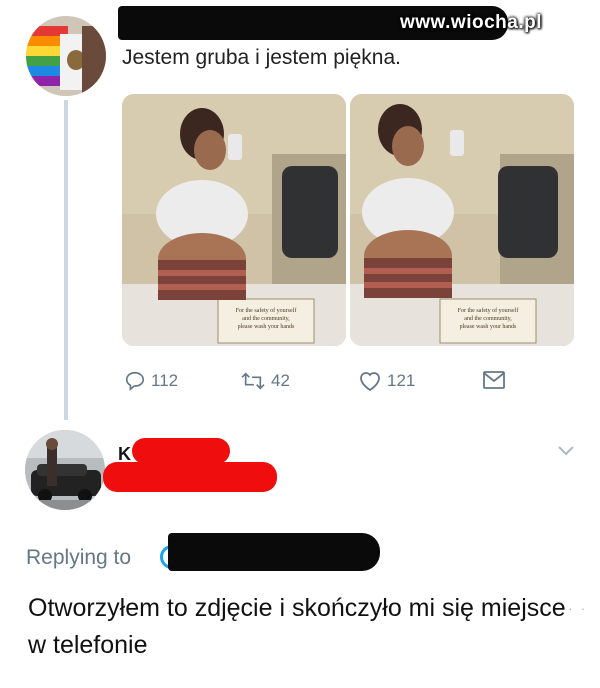 Image resolution: width=600 pixels, height=688 pixels. I want to click on chevron-down-icon, so click(566, 451).